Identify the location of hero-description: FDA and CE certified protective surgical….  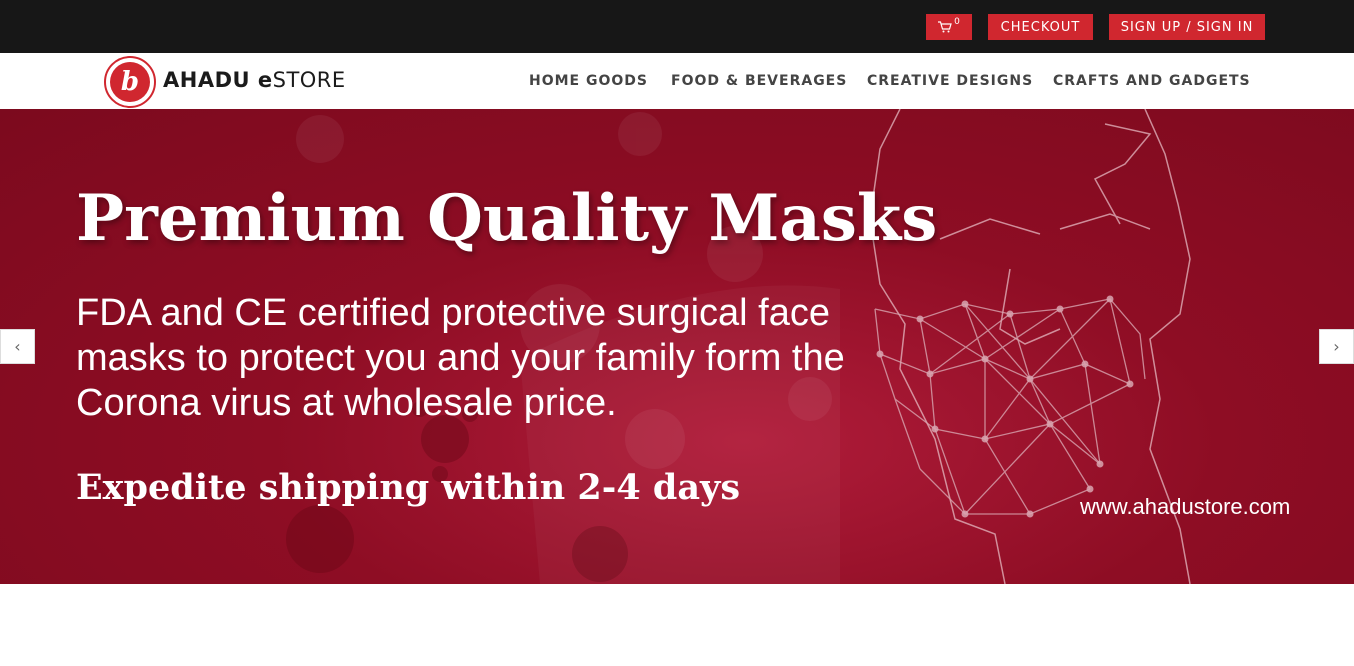
(460, 358).